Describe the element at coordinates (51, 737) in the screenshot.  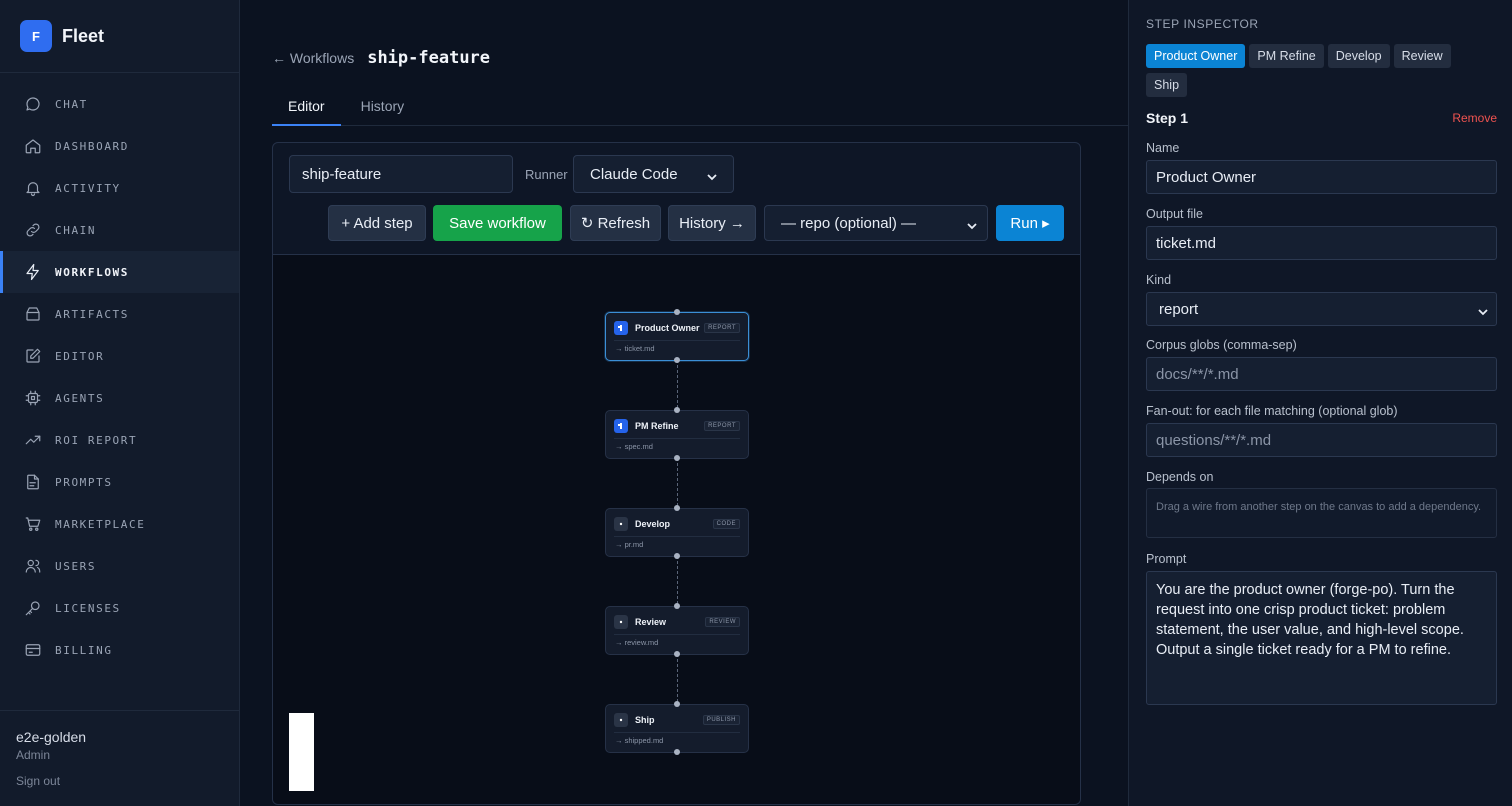
I see `user-name: e2e-golden` at that location.